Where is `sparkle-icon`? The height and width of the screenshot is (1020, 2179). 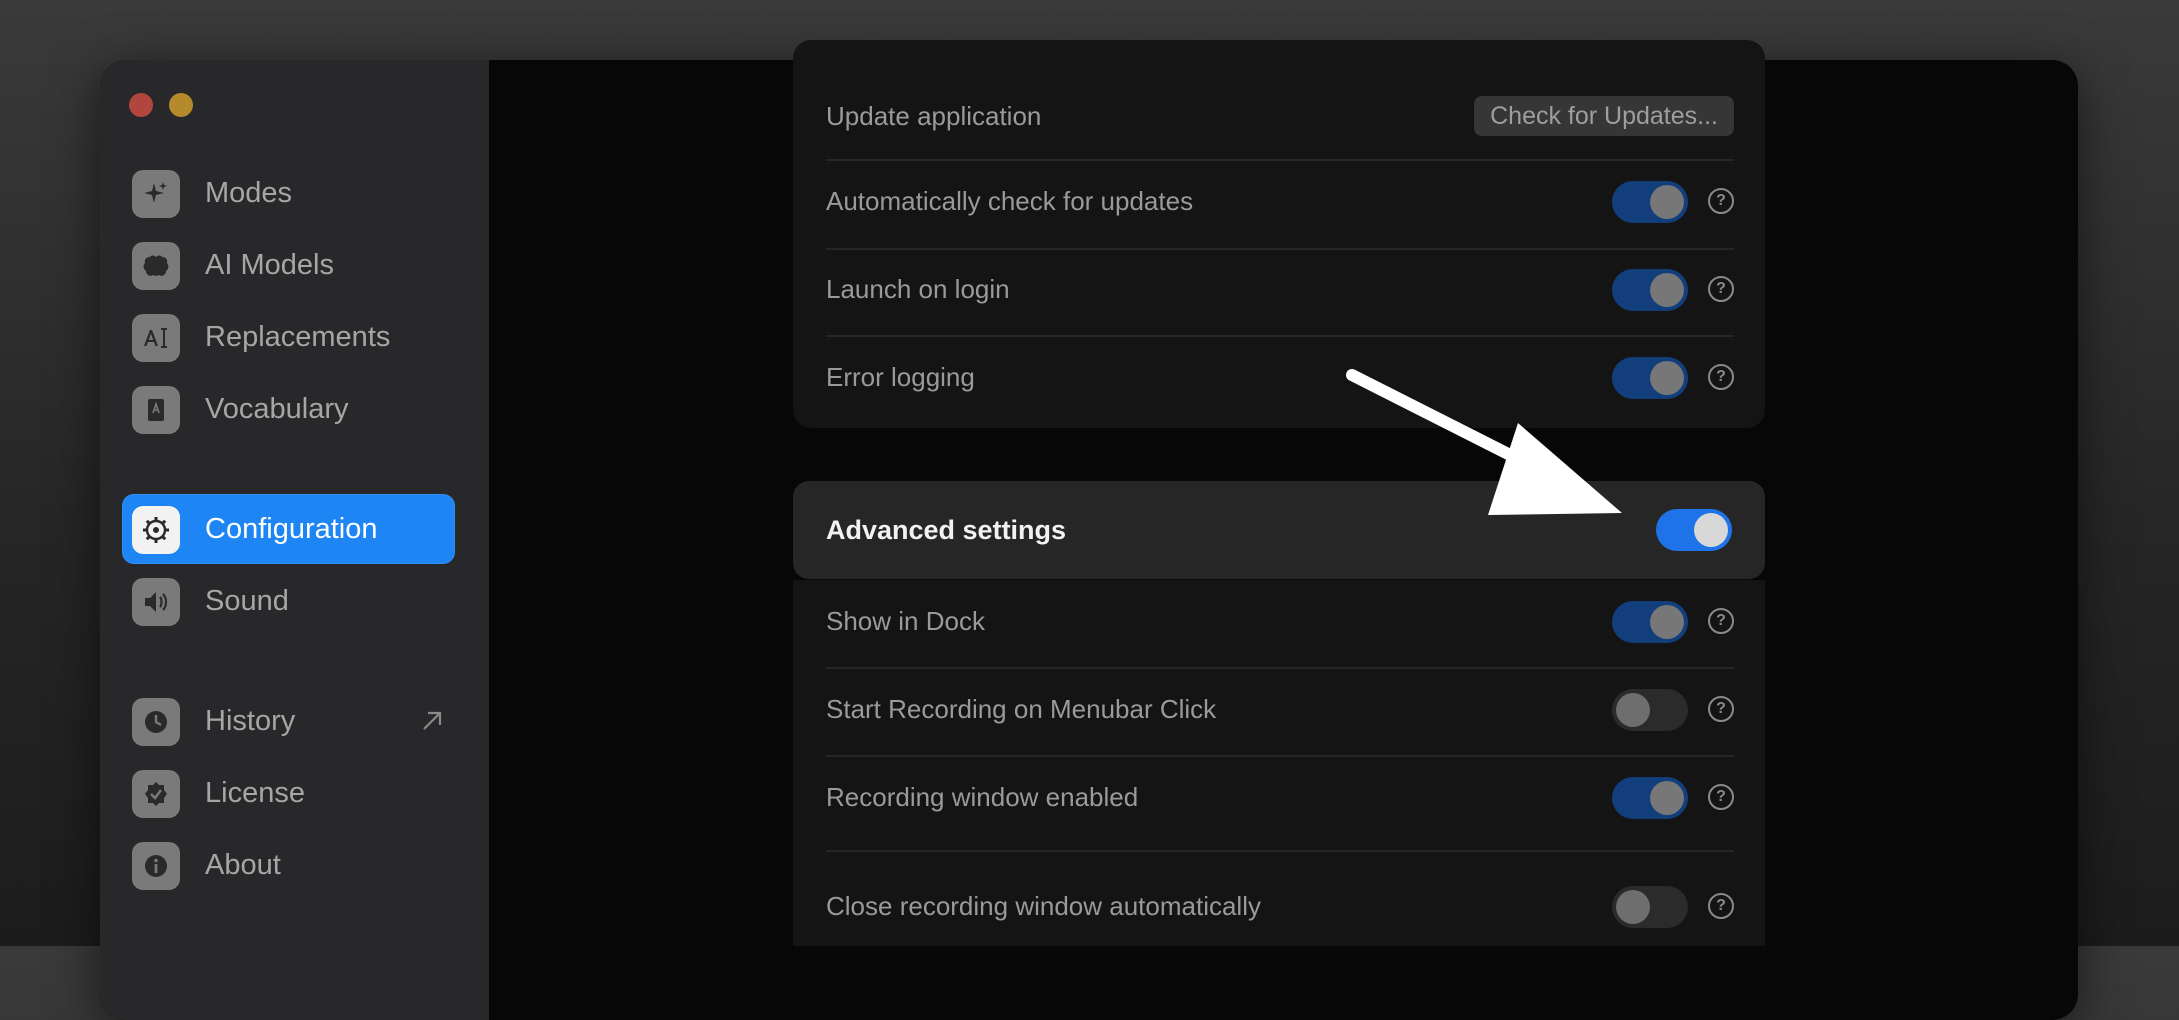 sparkle-icon is located at coordinates (156, 194).